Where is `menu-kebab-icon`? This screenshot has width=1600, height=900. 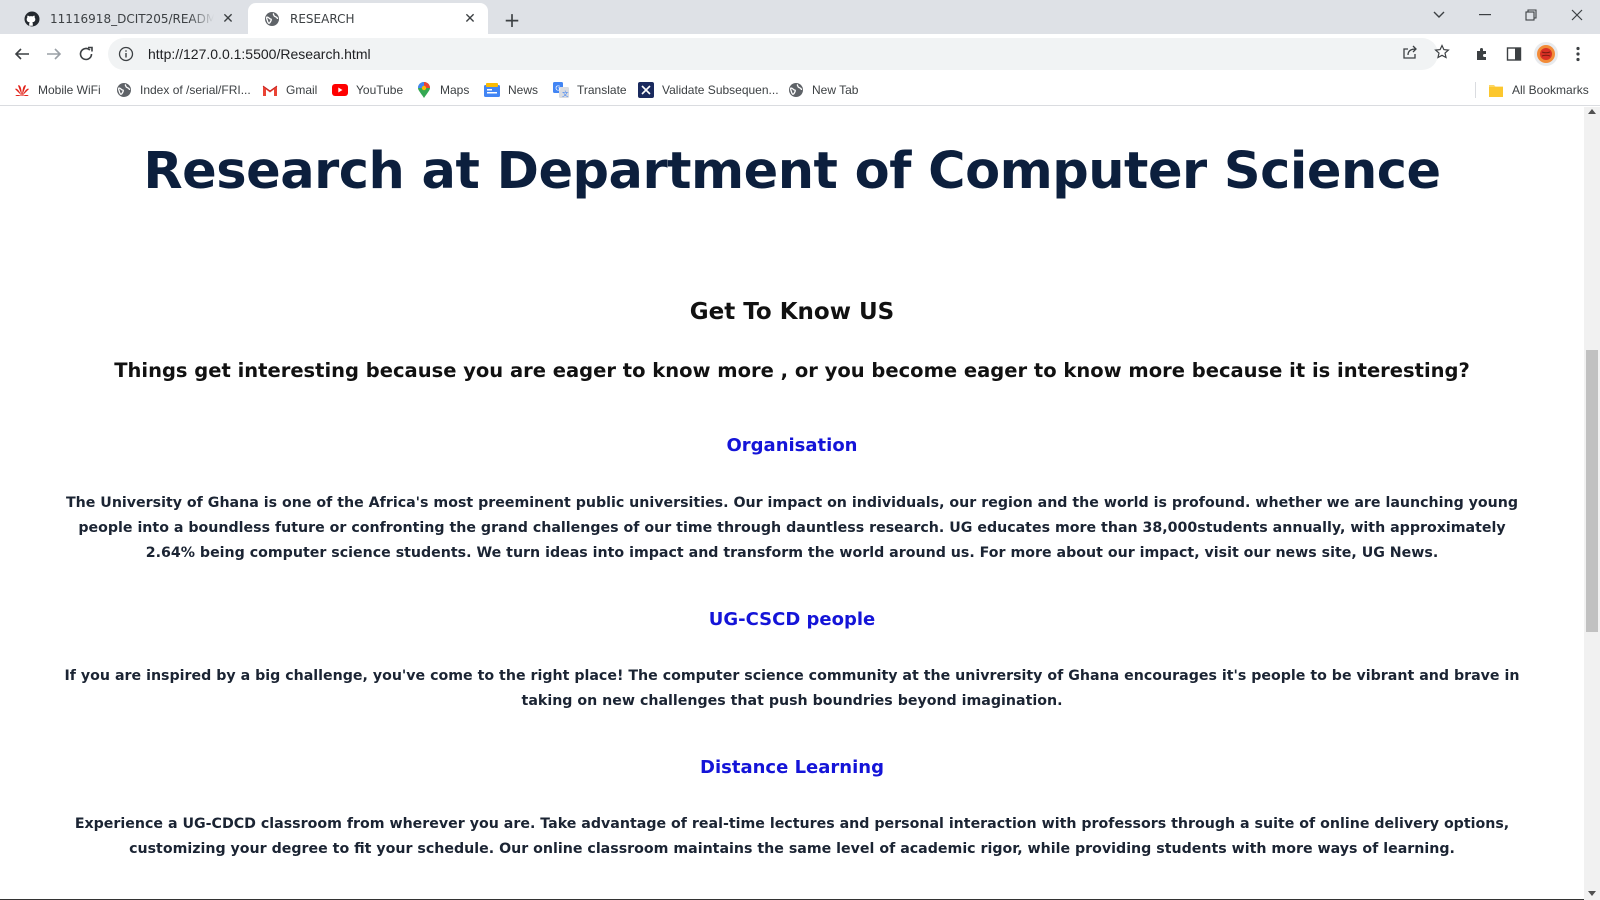 menu-kebab-icon is located at coordinates (1578, 54).